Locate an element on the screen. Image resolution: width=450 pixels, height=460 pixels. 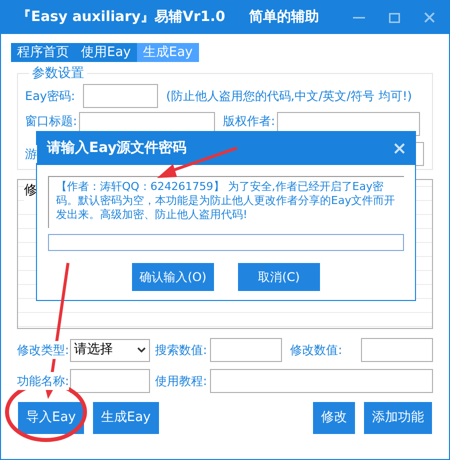
hint-text: (防止他人盗用您的代码,中文/英文/符号 均可!) is located at coordinates (289, 96).